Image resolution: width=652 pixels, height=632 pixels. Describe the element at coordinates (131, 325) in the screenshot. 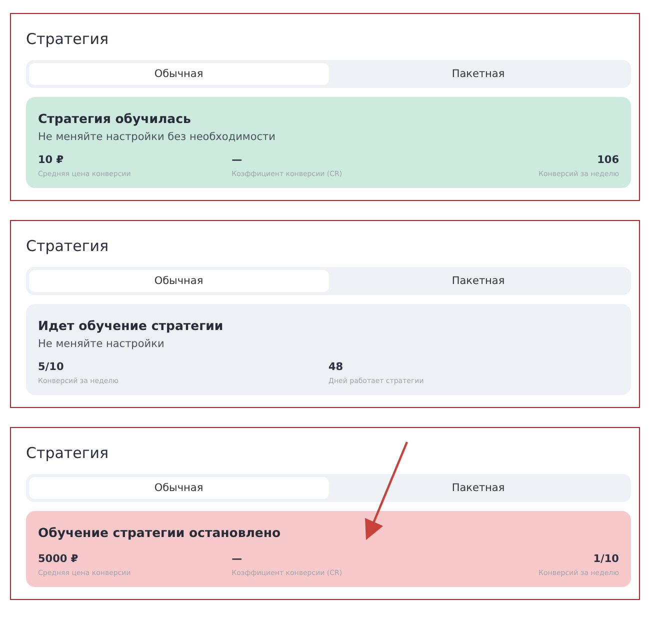

I see `status-title: Идет обучение стратегии` at that location.